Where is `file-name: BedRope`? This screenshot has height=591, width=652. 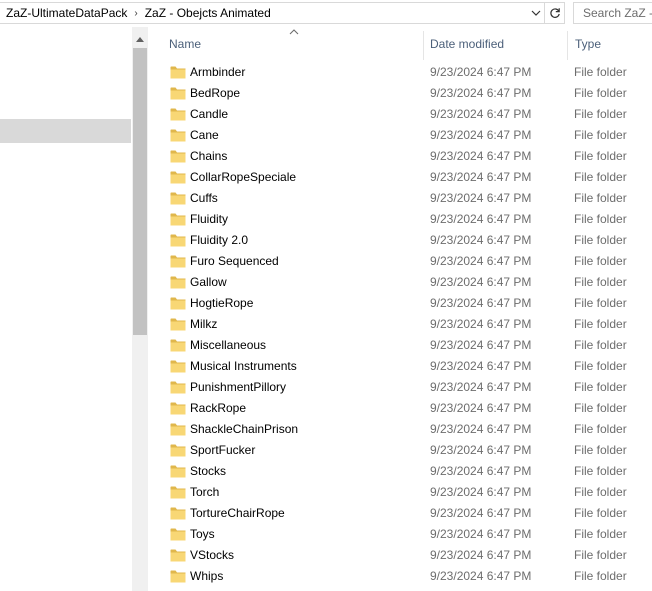 file-name: BedRope is located at coordinates (215, 93).